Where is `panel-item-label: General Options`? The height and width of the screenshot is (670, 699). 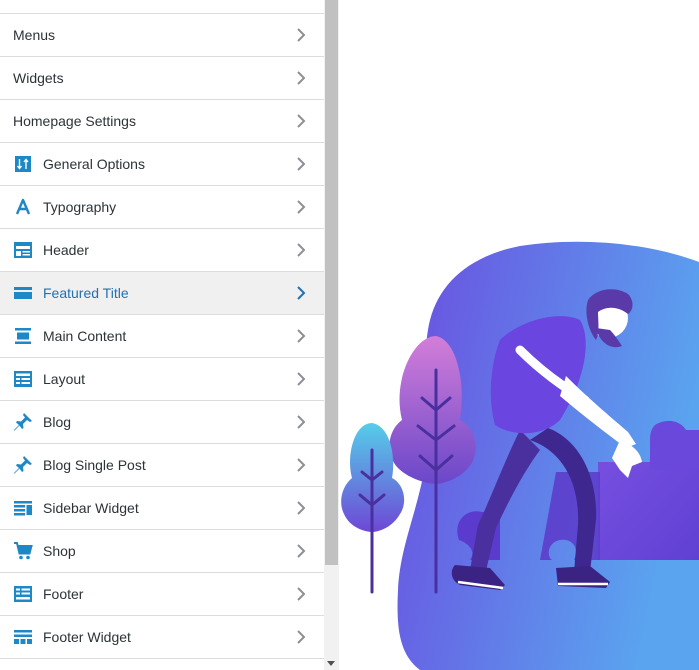
panel-item-label: General Options is located at coordinates (94, 164).